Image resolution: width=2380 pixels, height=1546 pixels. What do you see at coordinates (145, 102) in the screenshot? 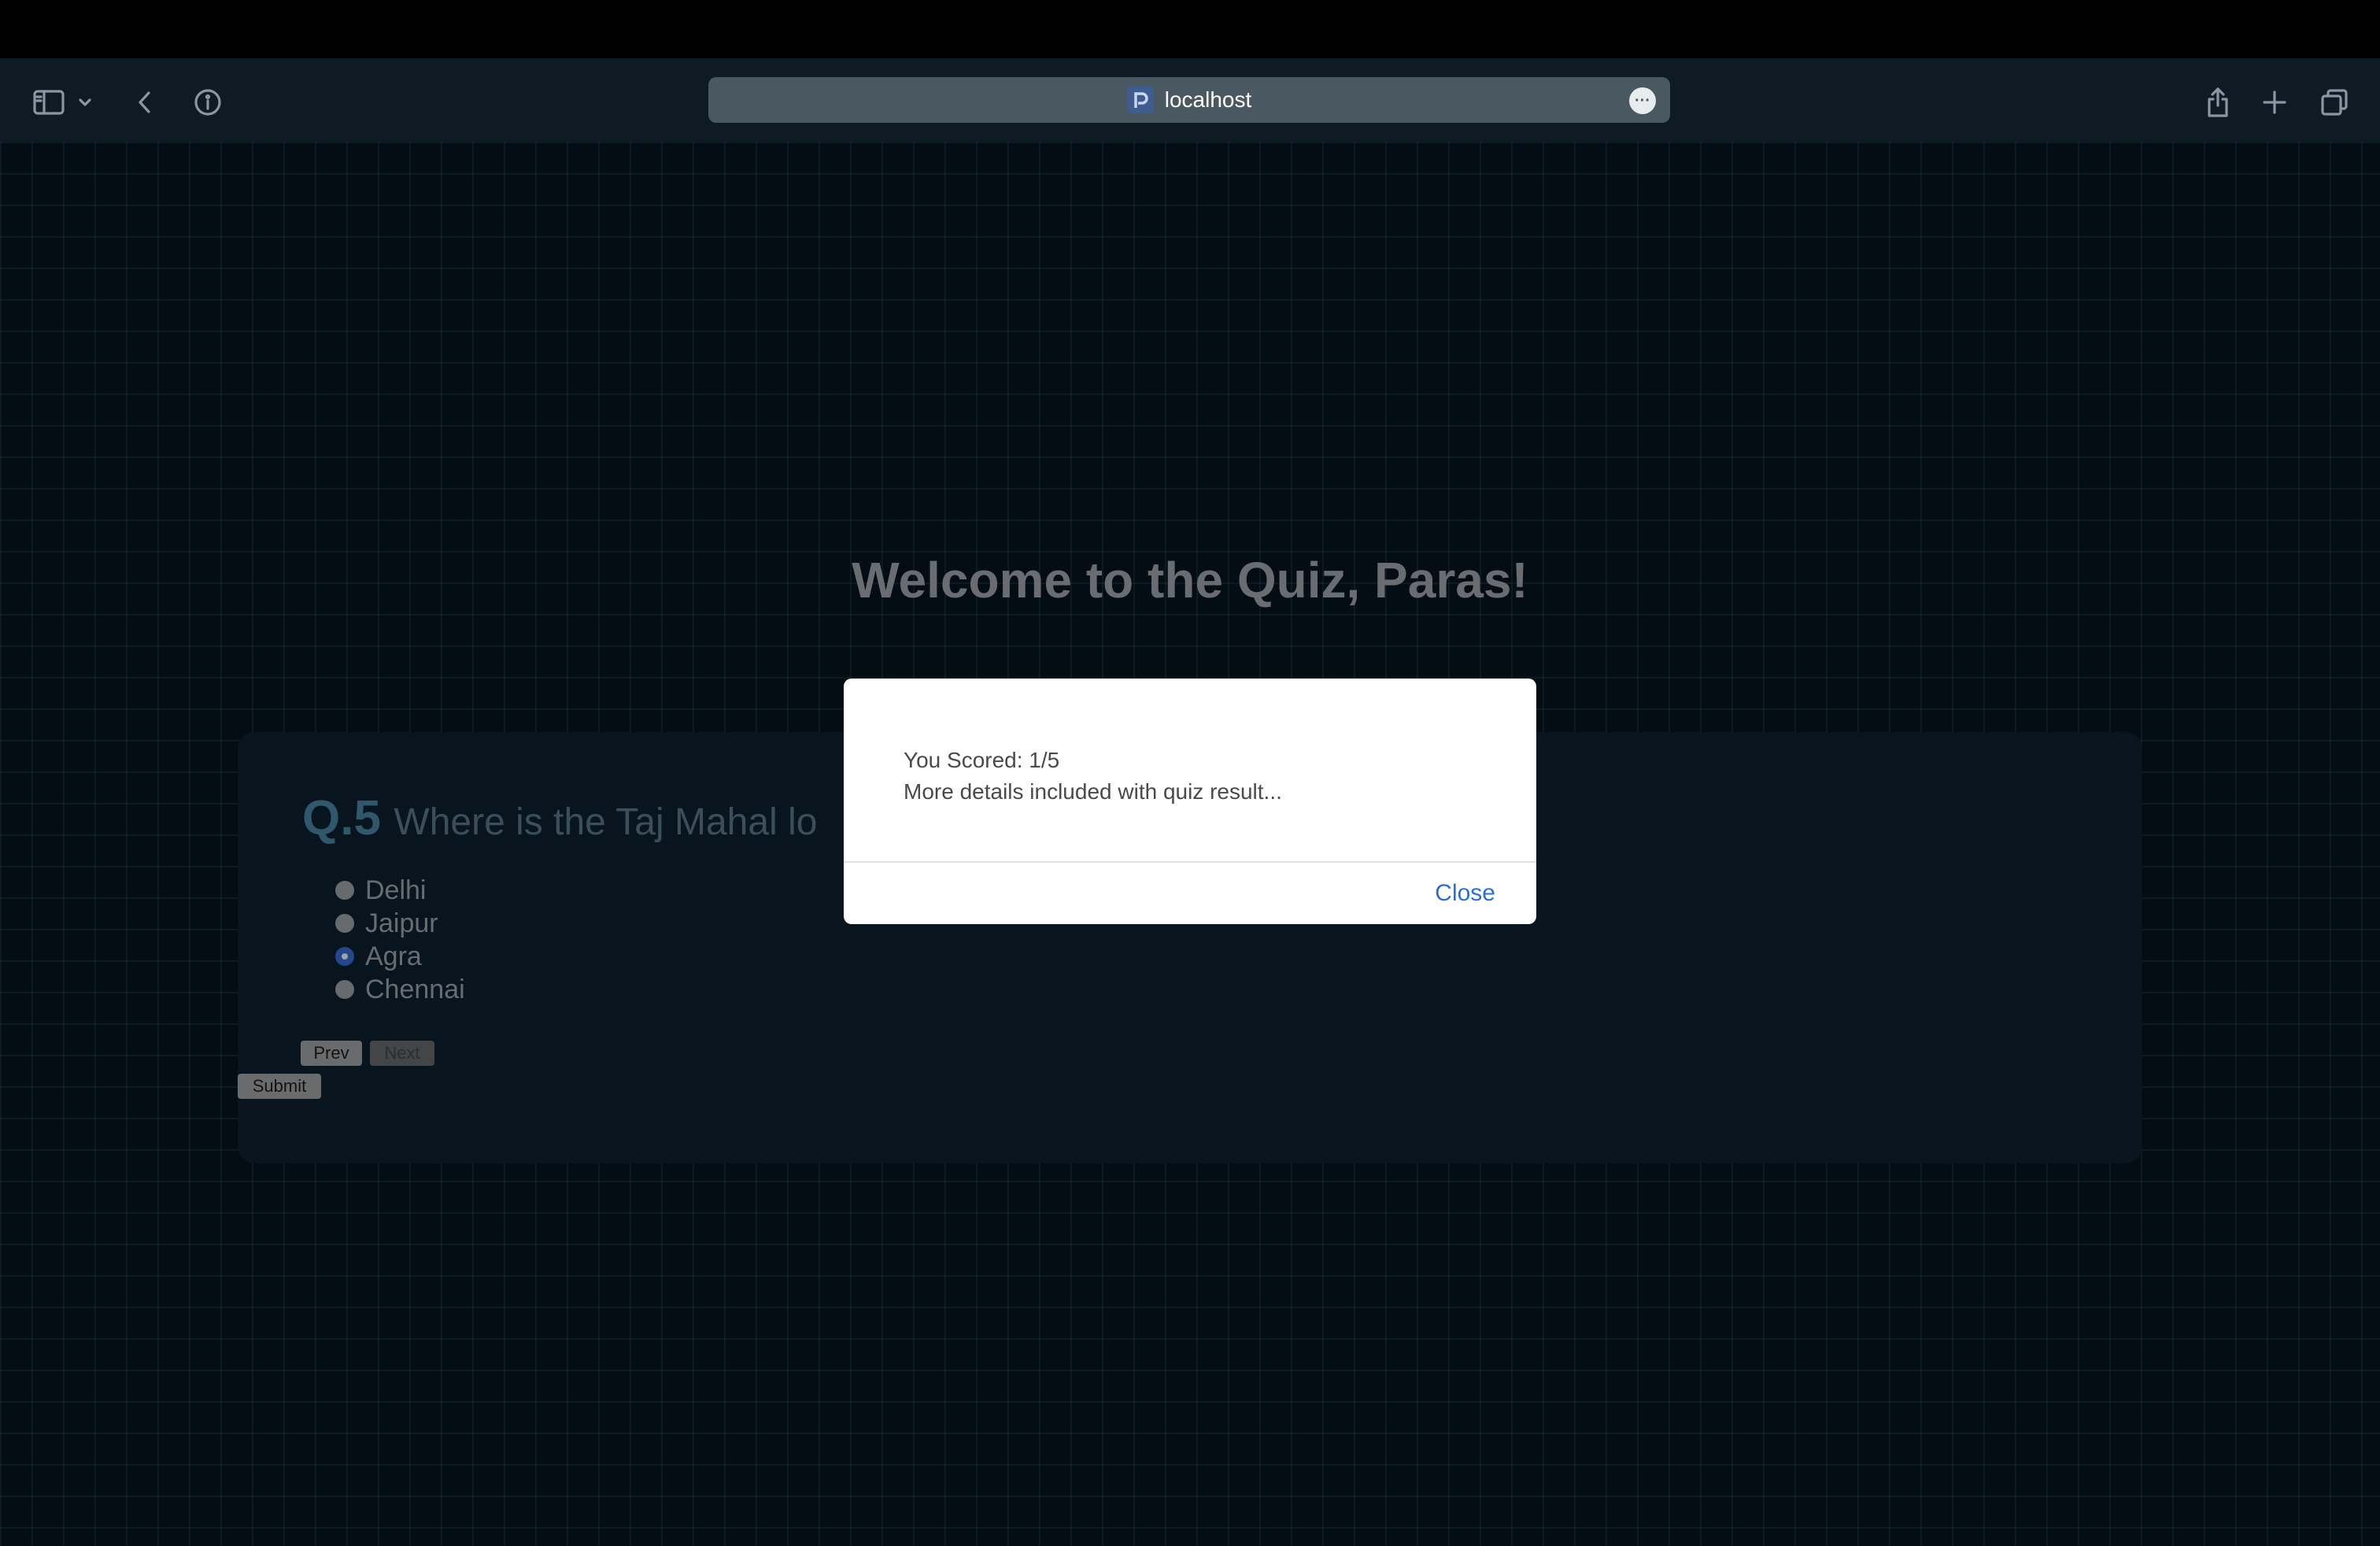
I see `back-icon` at bounding box center [145, 102].